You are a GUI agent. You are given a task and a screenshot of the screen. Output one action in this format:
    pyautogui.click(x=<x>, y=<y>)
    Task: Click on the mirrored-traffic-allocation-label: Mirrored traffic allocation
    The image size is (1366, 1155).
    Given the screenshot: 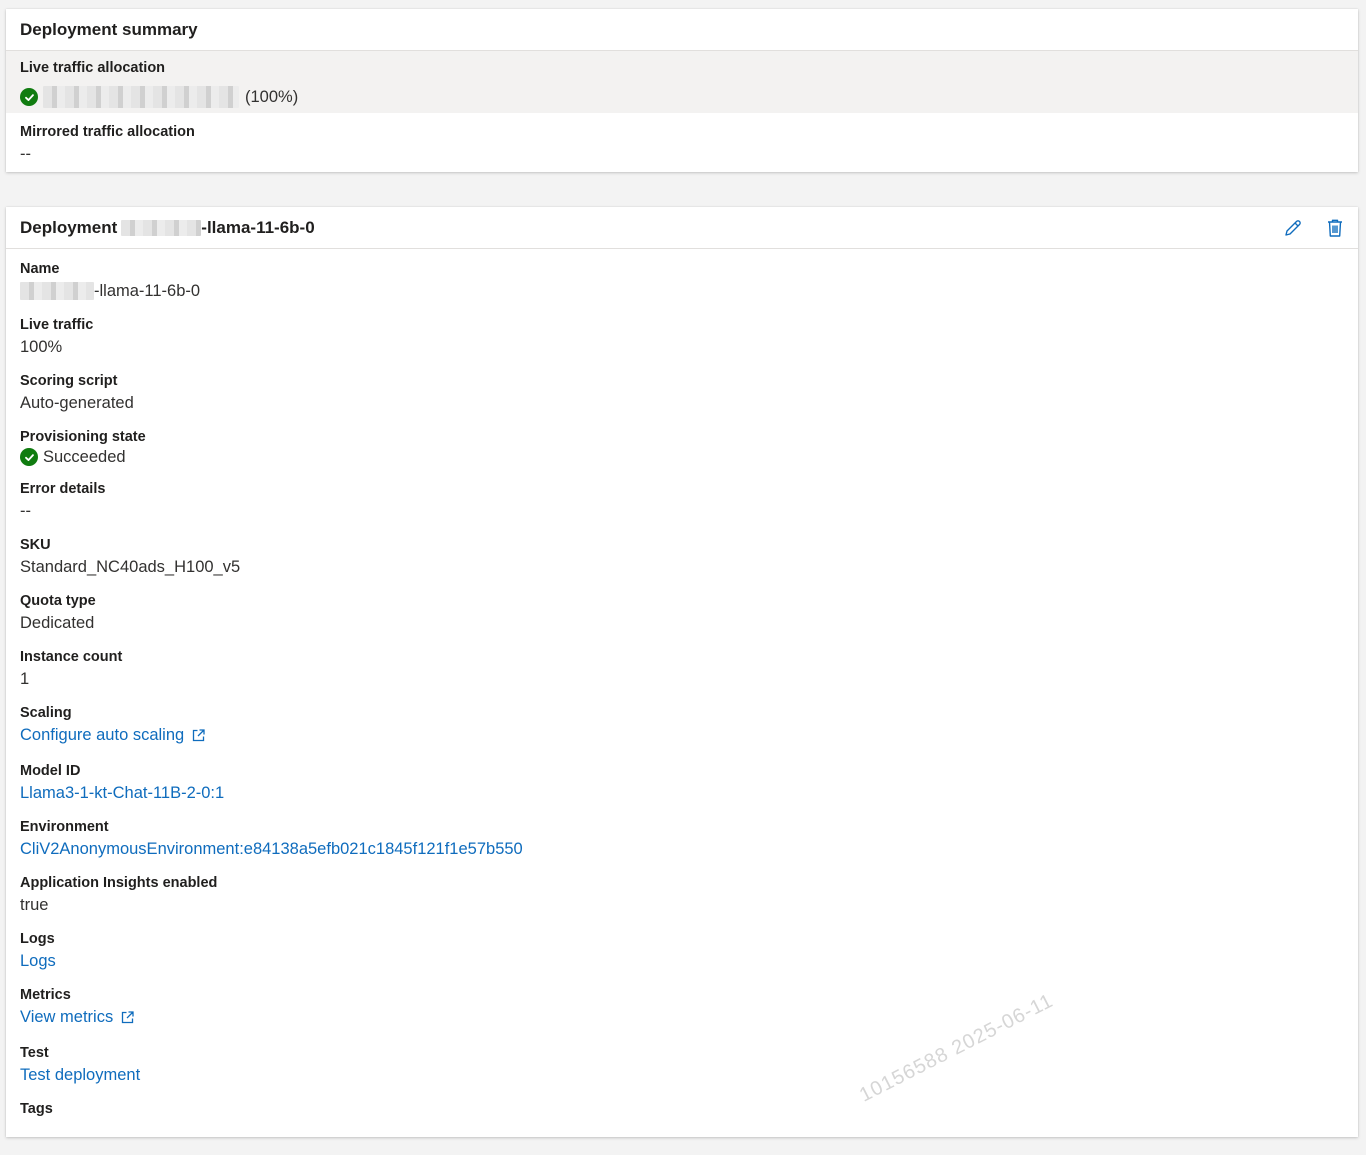 What is the action you would take?
    pyautogui.click(x=107, y=132)
    